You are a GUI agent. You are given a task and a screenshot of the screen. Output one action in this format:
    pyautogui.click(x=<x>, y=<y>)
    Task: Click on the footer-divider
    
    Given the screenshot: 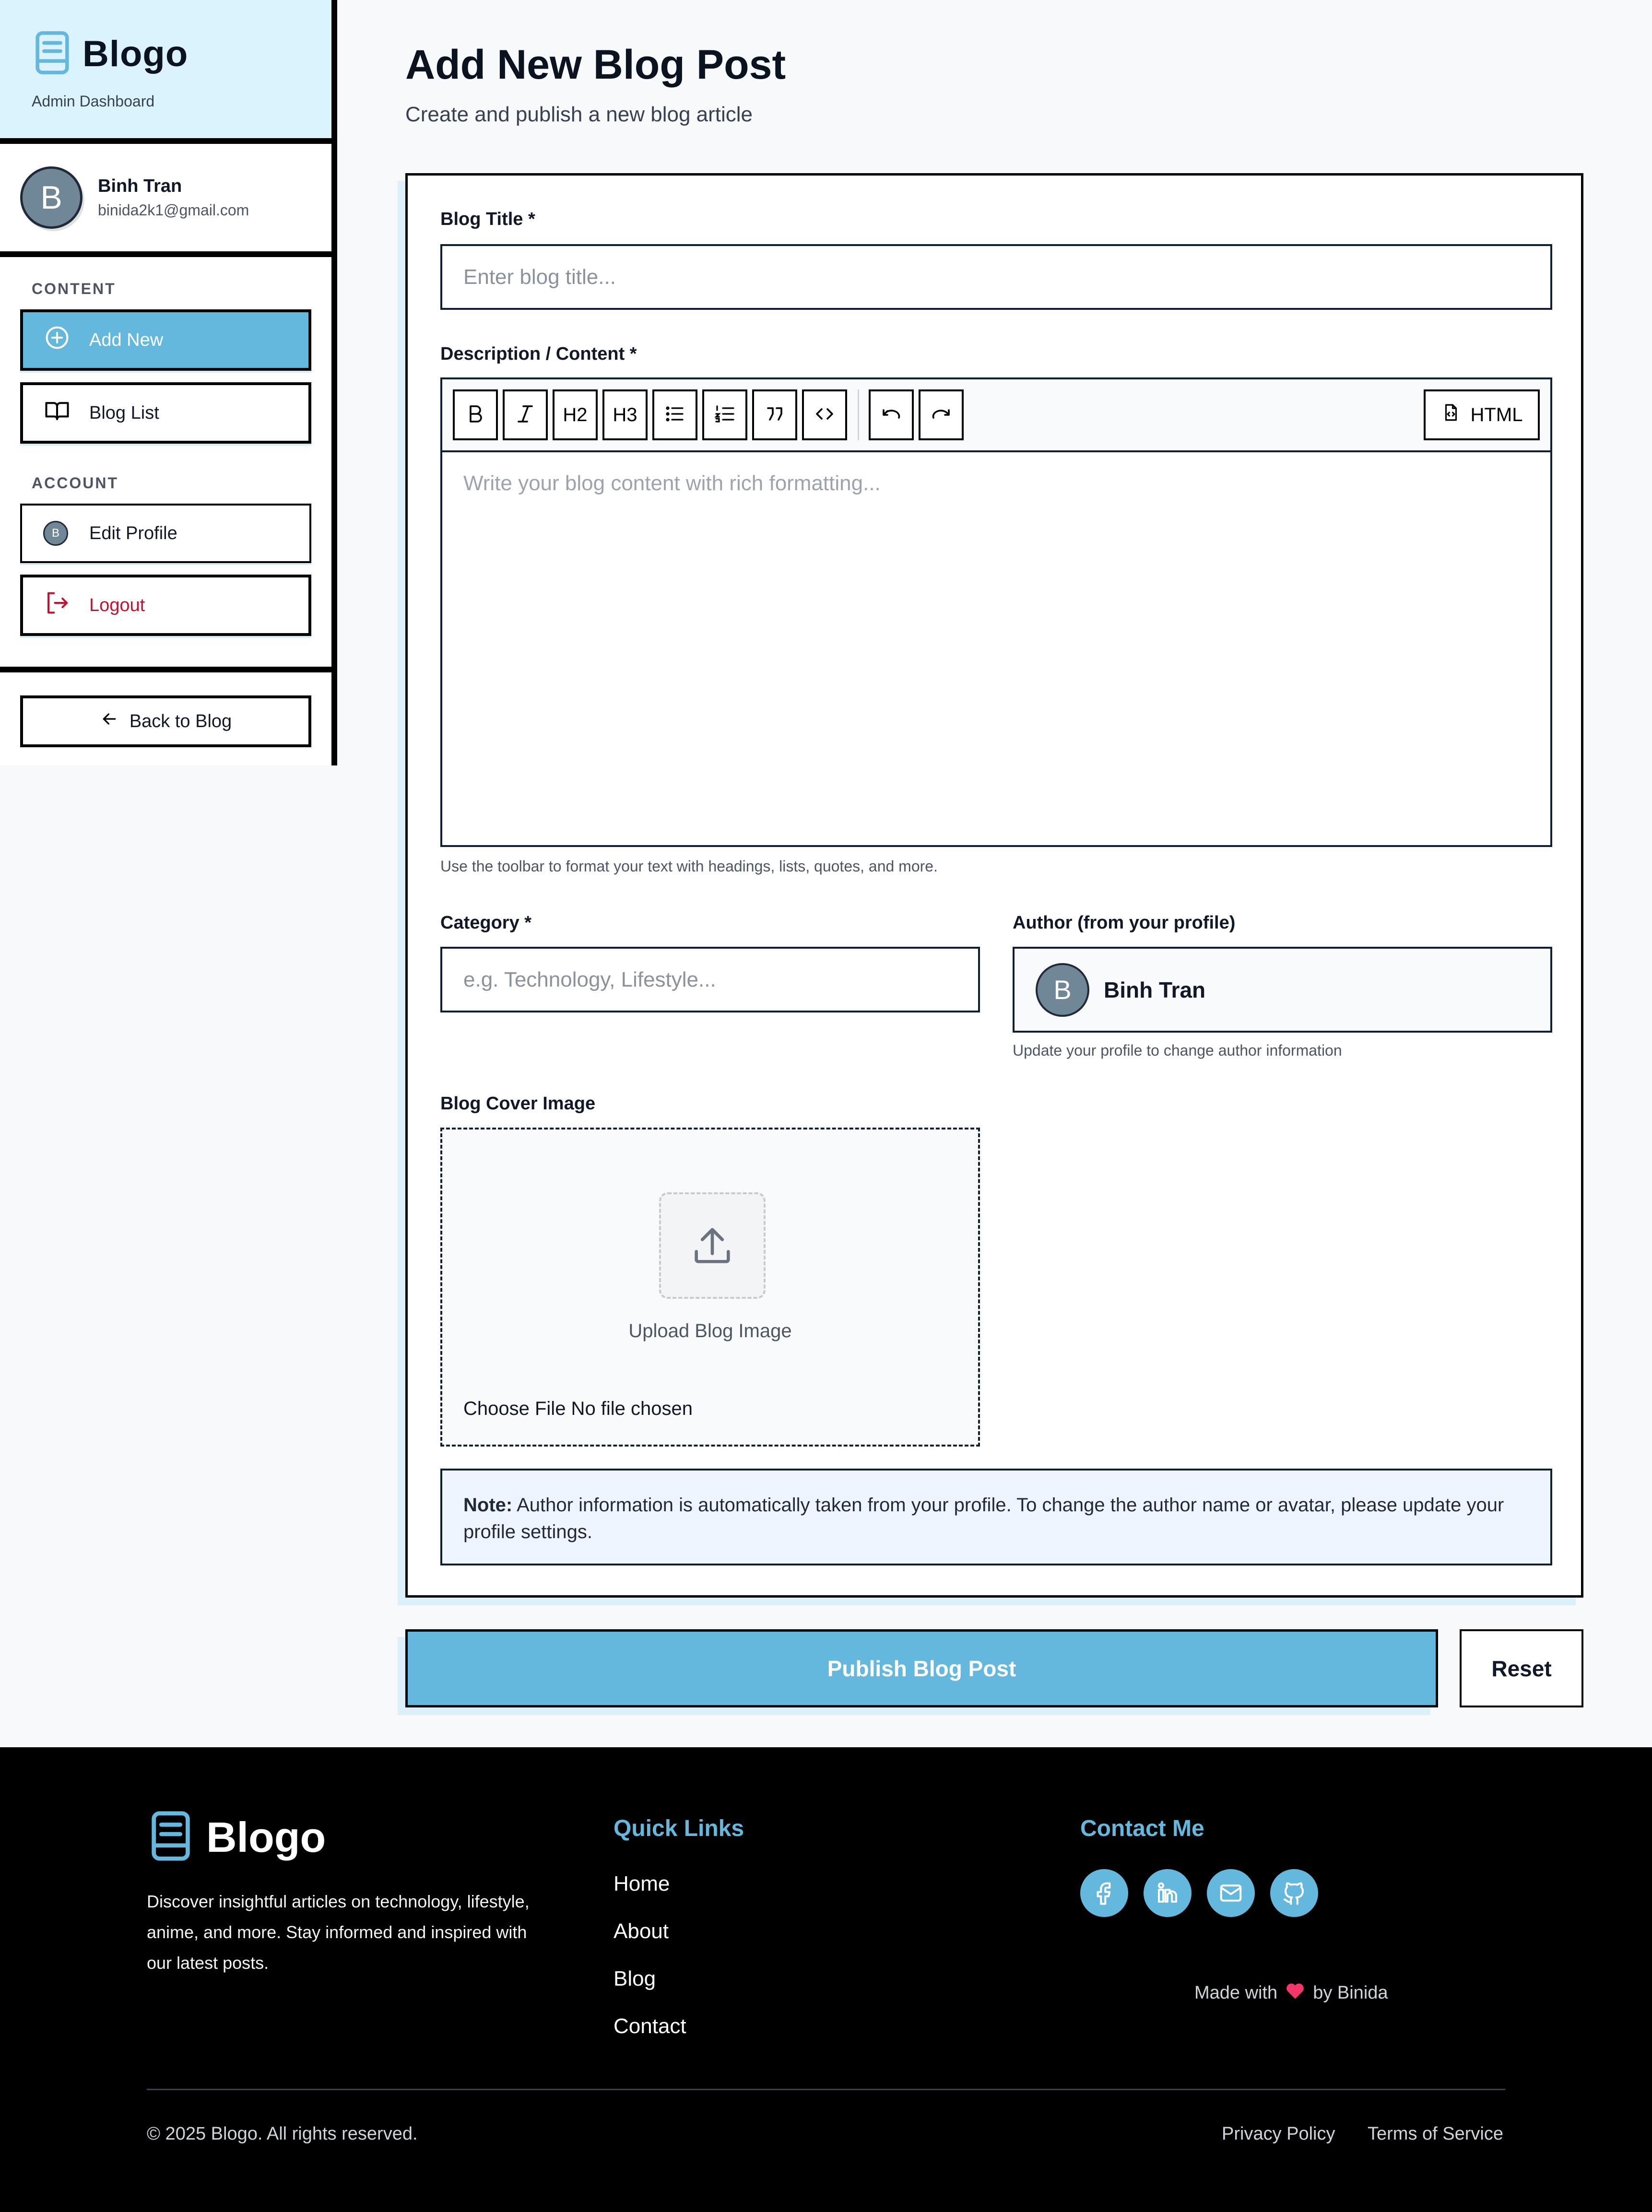 What is the action you would take?
    pyautogui.click(x=826, y=2089)
    